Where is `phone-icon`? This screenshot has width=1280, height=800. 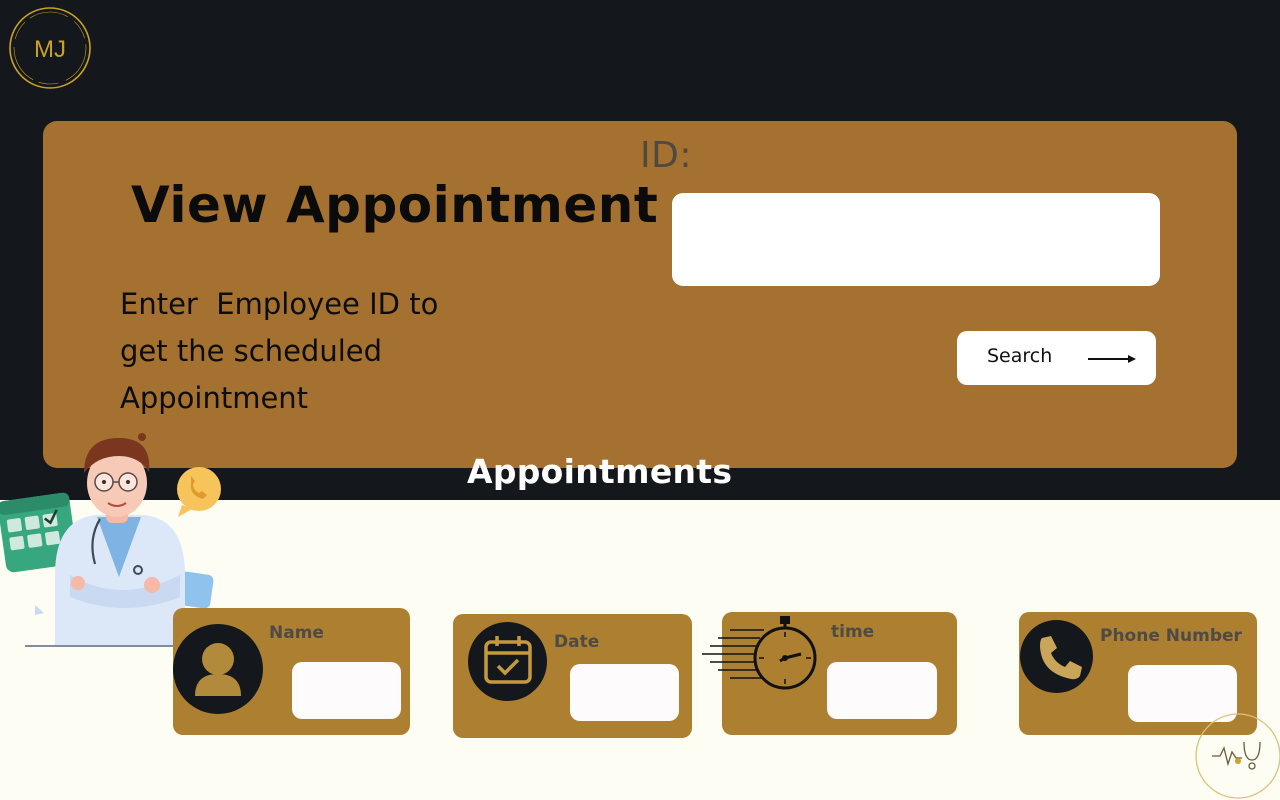 phone-icon is located at coordinates (1056, 656).